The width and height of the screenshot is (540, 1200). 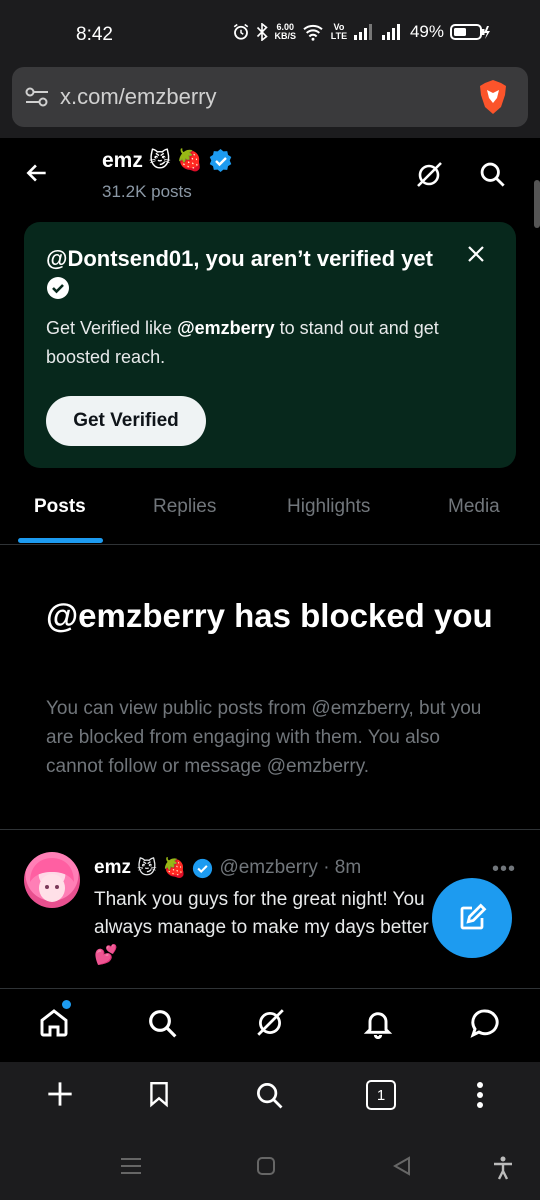 What do you see at coordinates (480, 1095) in the screenshot?
I see `menu-dots-icon` at bounding box center [480, 1095].